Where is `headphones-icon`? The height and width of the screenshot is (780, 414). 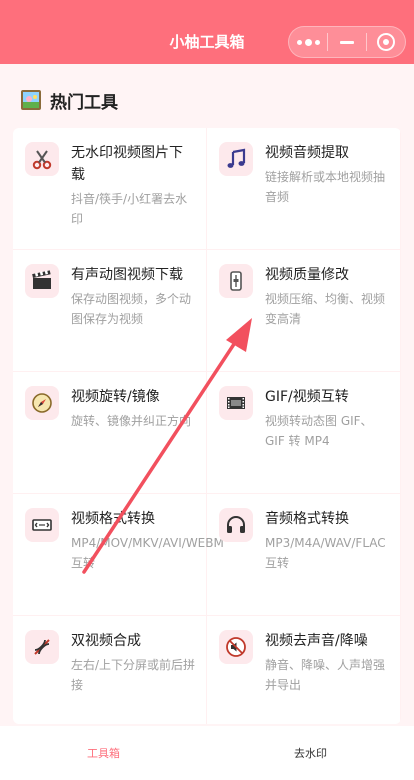 headphones-icon is located at coordinates (236, 525).